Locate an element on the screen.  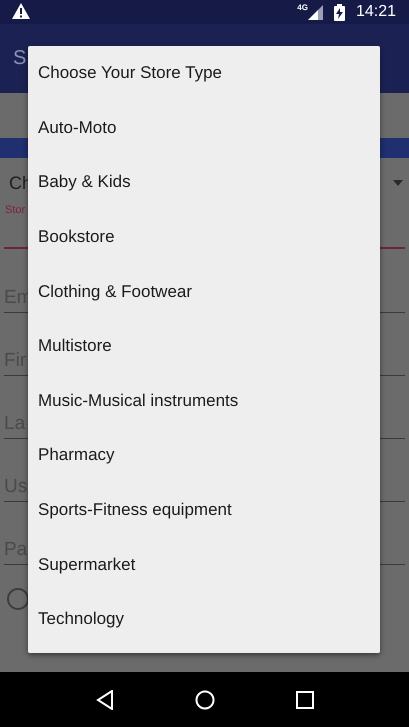
menu-item: Technology is located at coordinates (204, 619).